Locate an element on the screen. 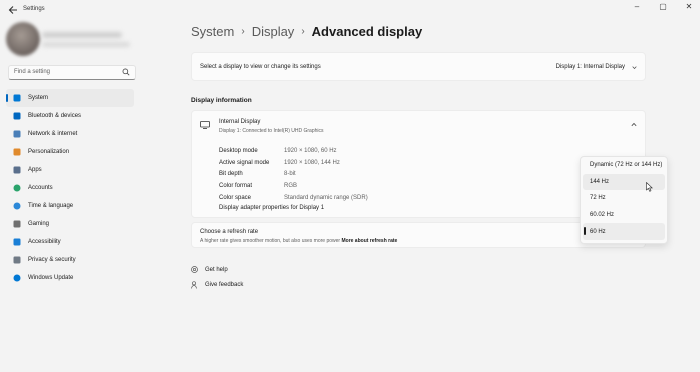 The height and width of the screenshot is (372, 700). sidebar-item-personalization: Personalization is located at coordinates (70, 152).